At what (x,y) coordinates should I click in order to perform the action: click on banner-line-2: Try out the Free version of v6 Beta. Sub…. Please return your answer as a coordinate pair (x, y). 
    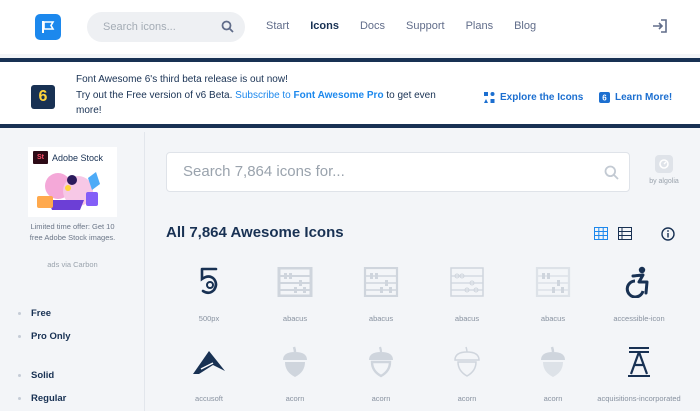
    Looking at the image, I should click on (266, 103).